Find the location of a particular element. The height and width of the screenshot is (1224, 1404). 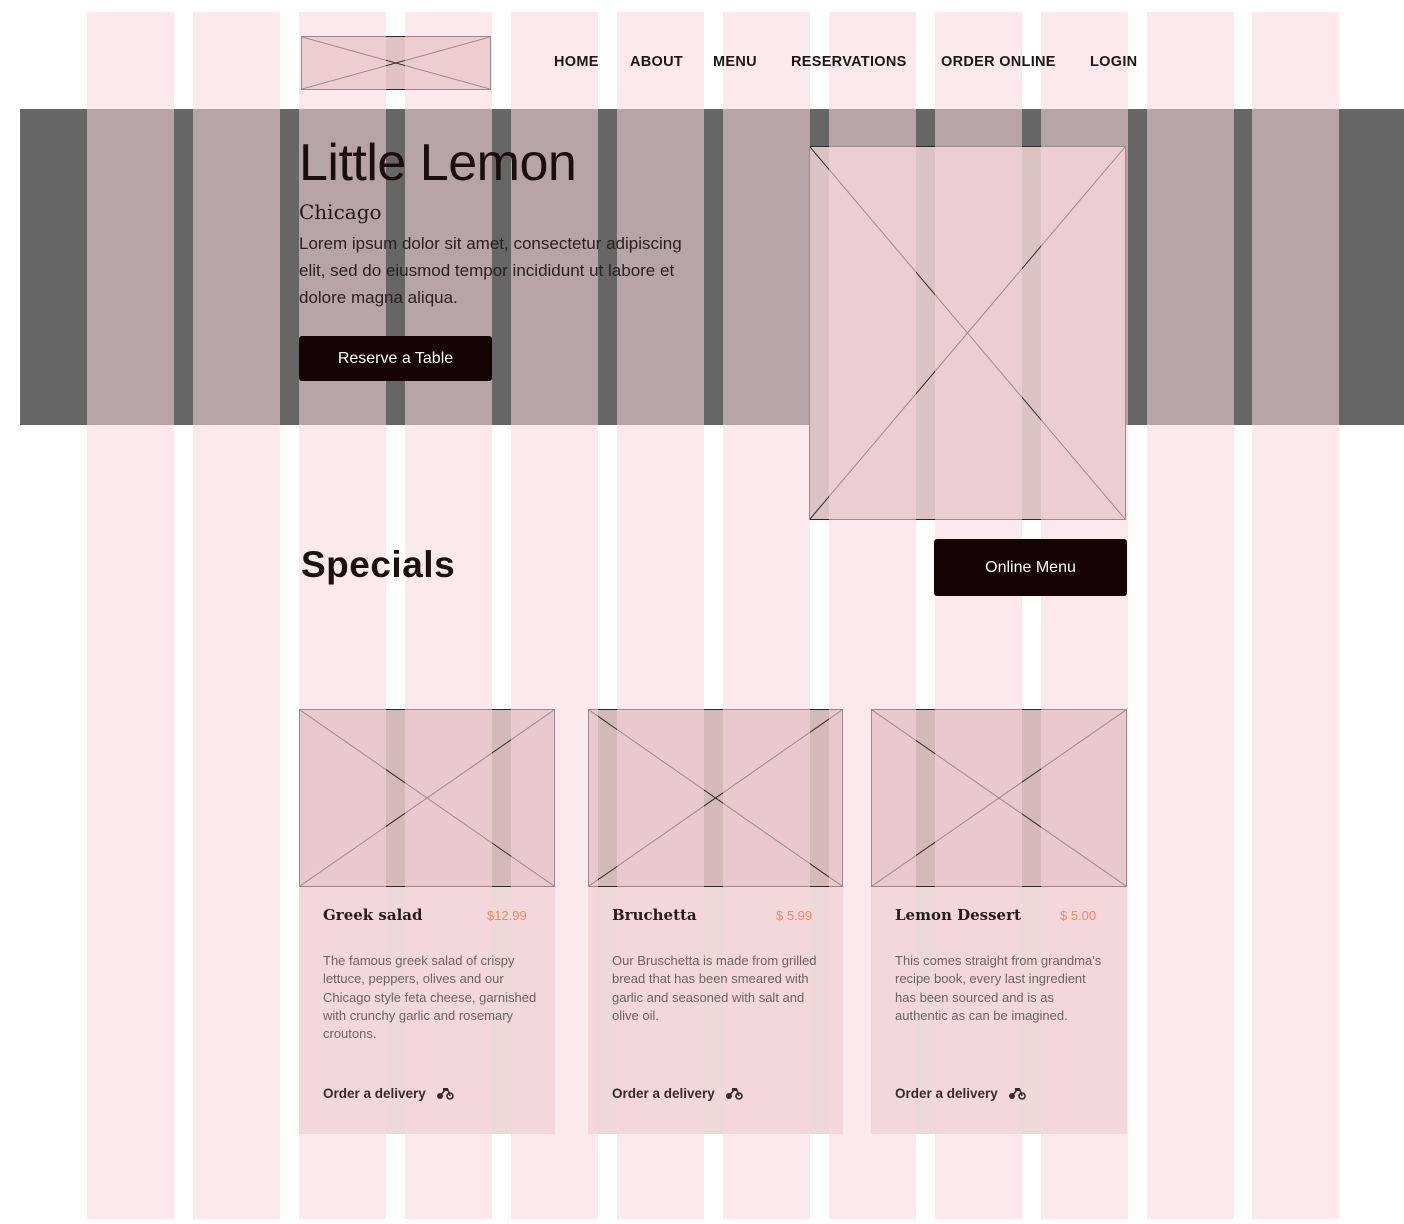

card-title: Bruchetta is located at coordinates (654, 915).